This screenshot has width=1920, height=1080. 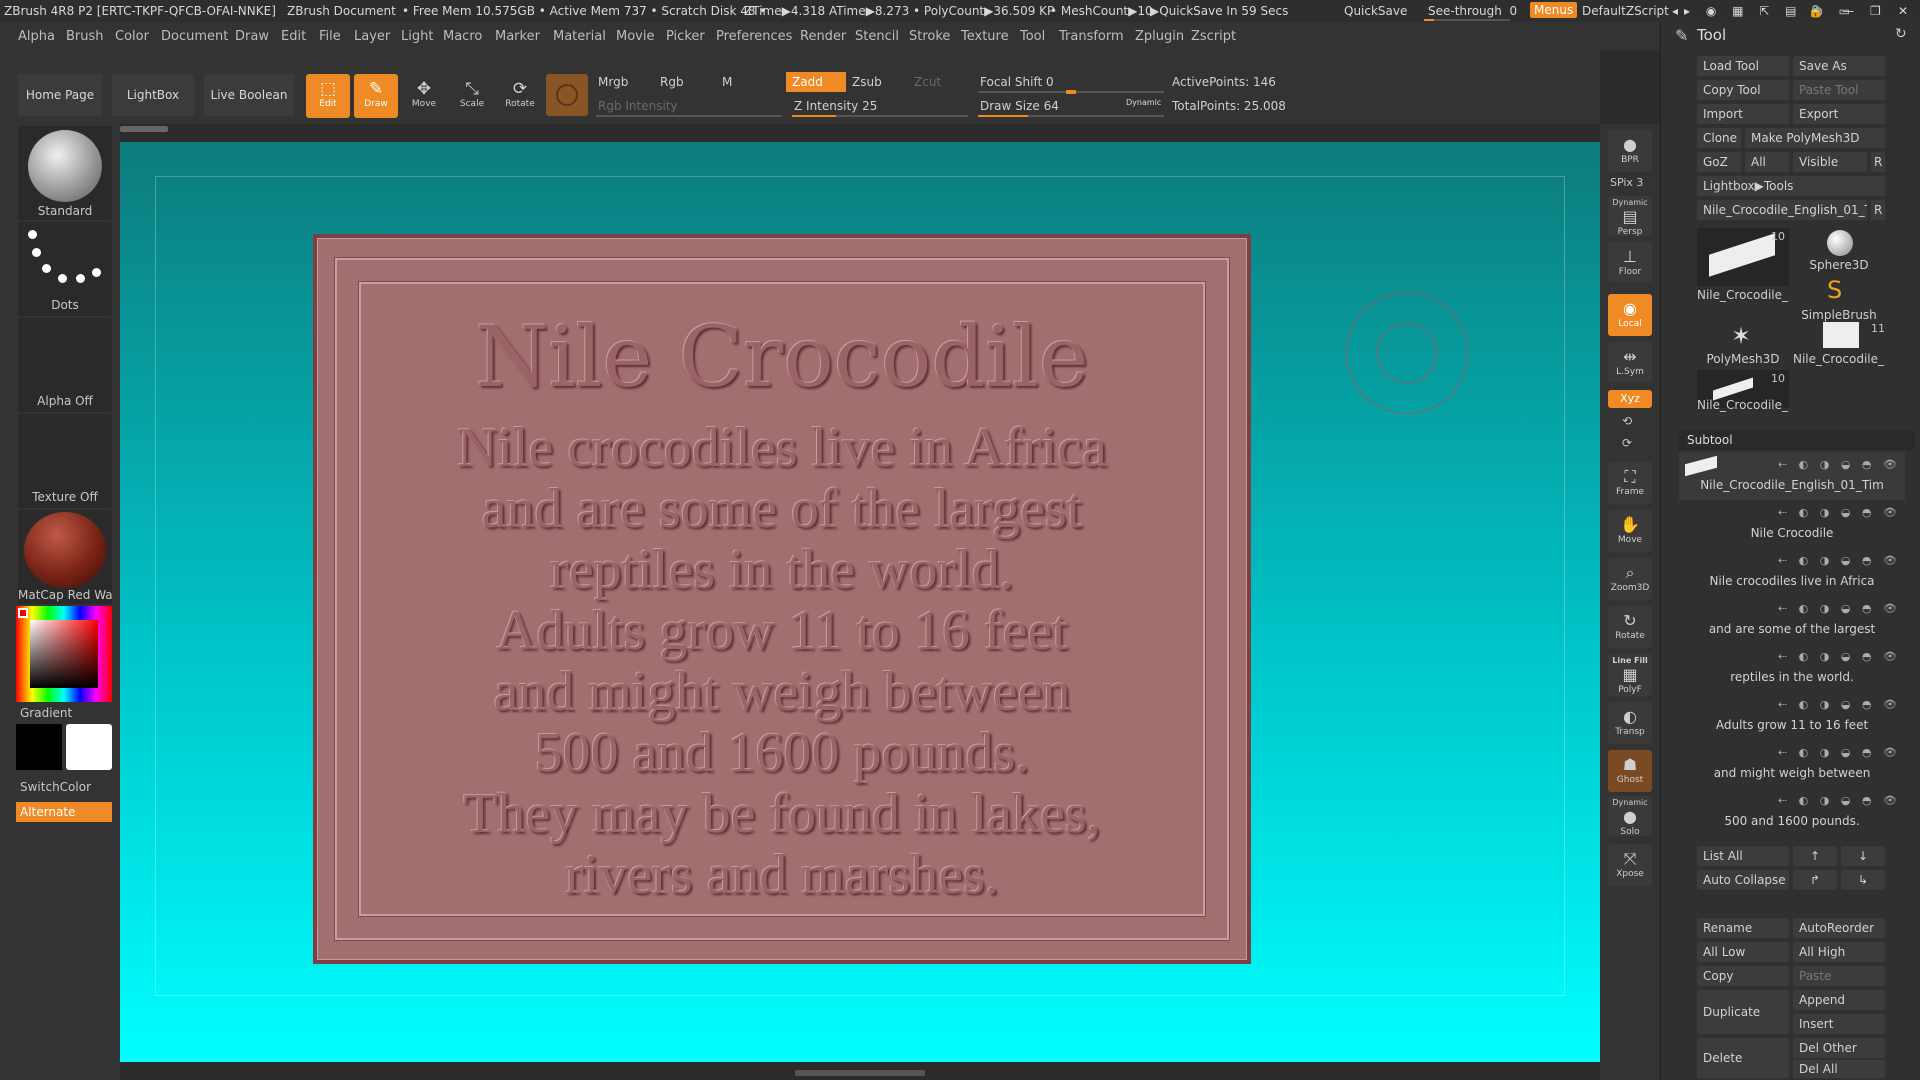 I want to click on material-selector: MatCap Red Wax, so click(x=65, y=557).